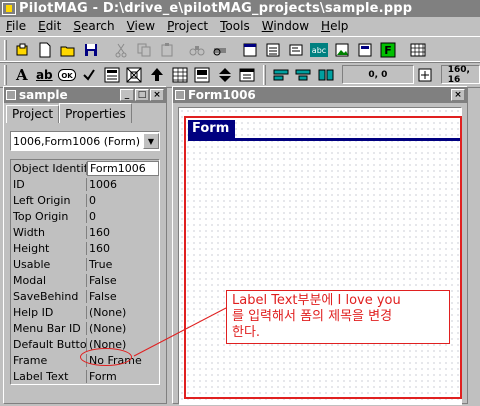 This screenshot has width=480, height=406. What do you see at coordinates (22, 49) in the screenshot?
I see `new-project-icon` at bounding box center [22, 49].